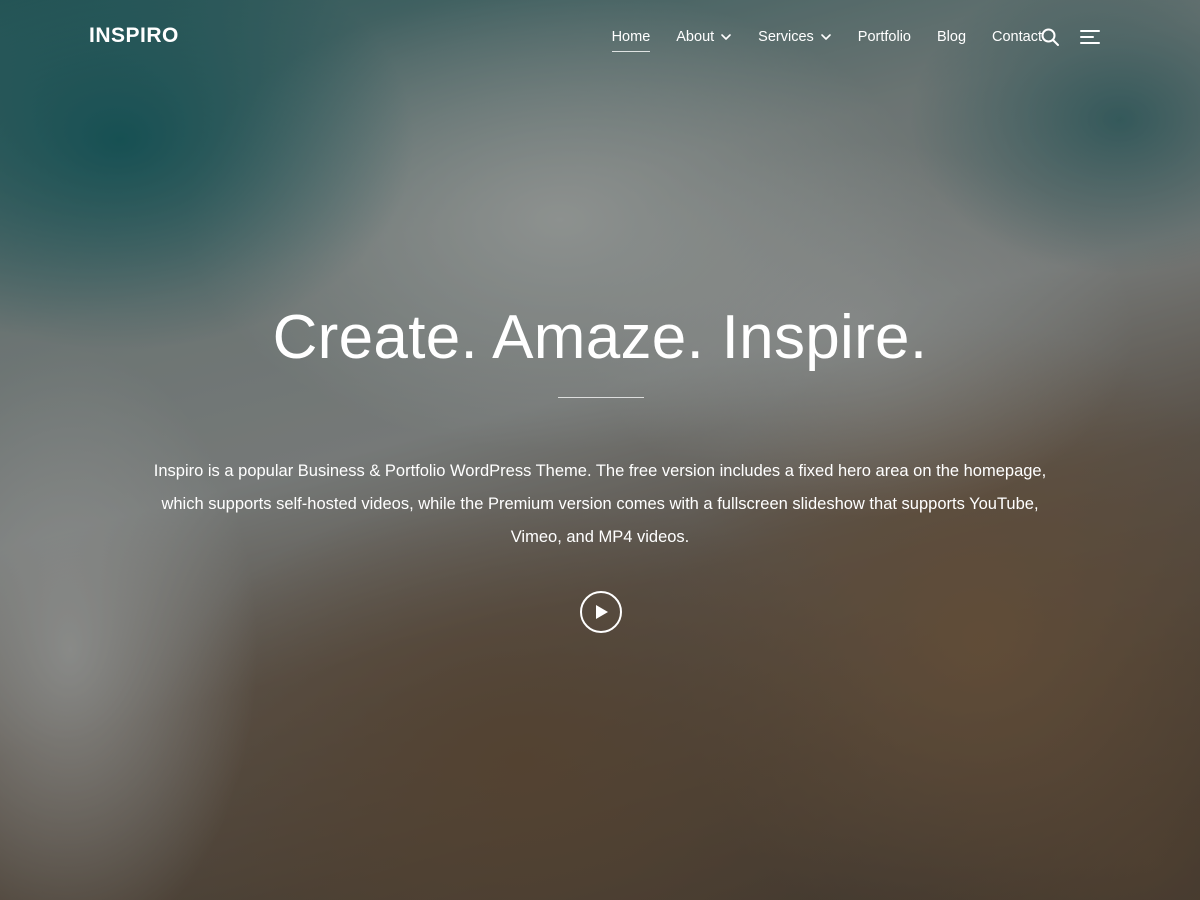 The height and width of the screenshot is (900, 1200). I want to click on nav-item-contact: Contact, so click(1017, 37).